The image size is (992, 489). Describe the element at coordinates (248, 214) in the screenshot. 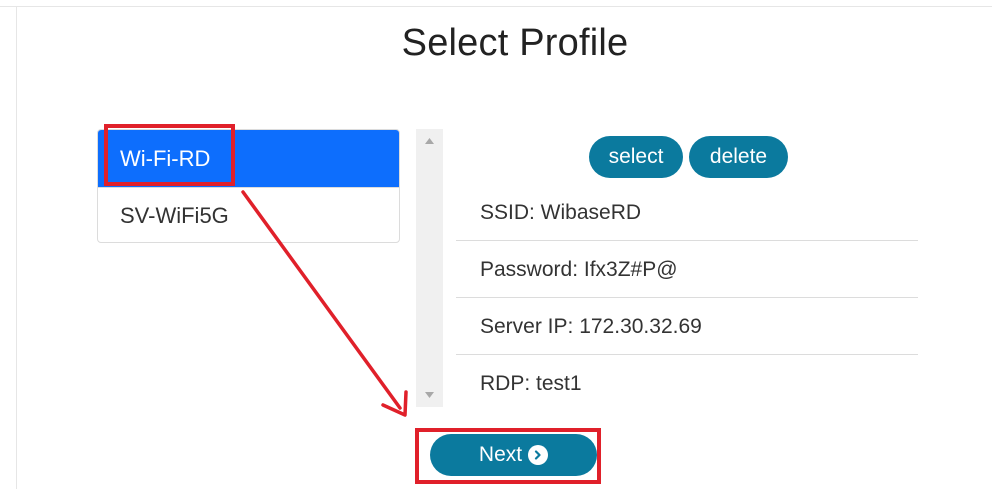

I see `profile-item-sv-wifi5g: SV-WiFi5G` at that location.